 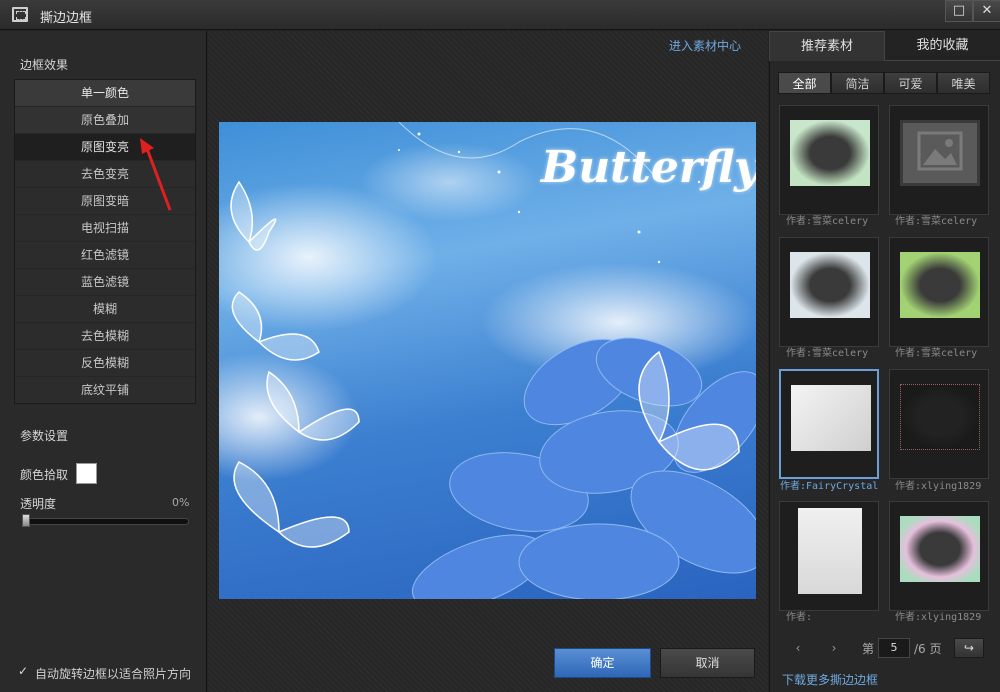 I want to click on close-button: ✕, so click(x=986, y=11).